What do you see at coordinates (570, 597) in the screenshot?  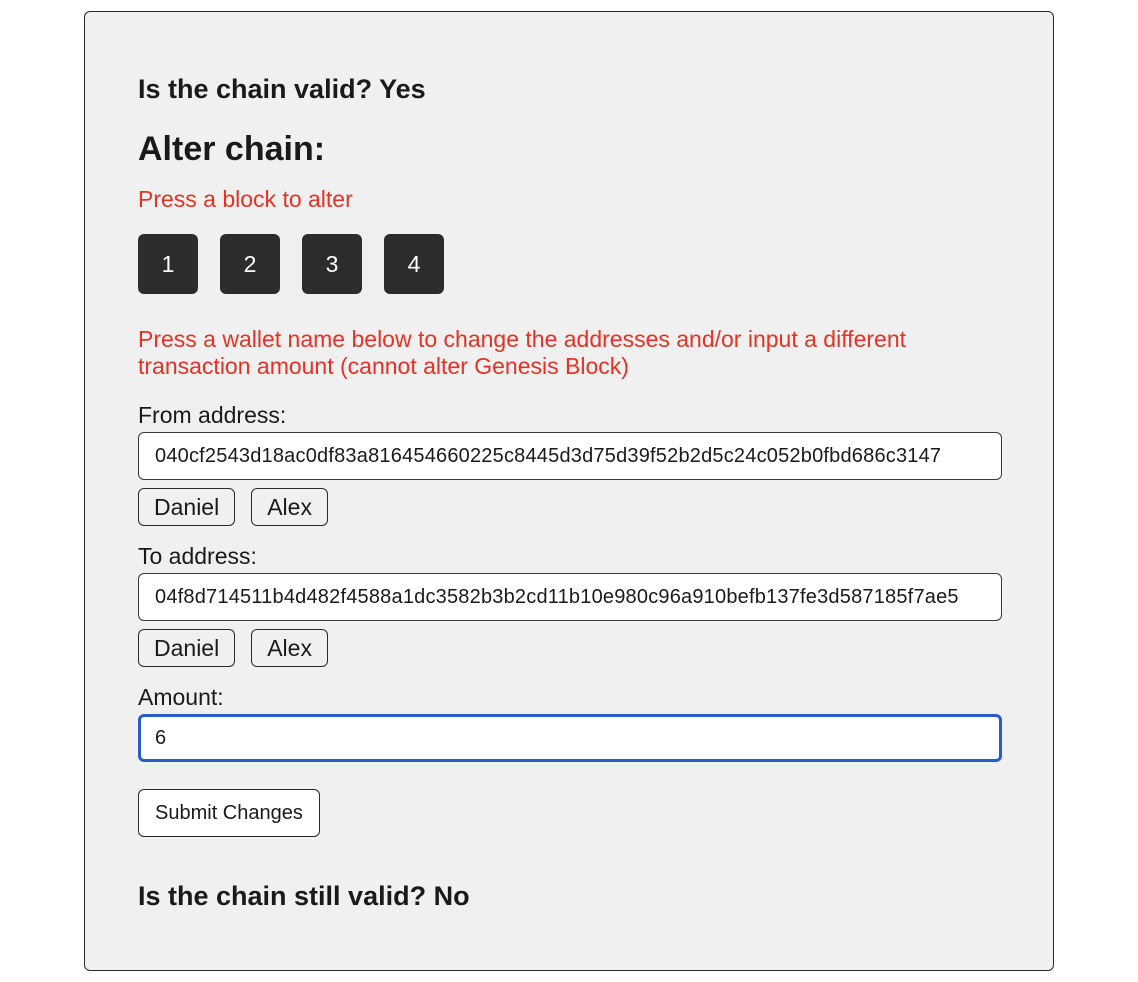 I see `to-address-input` at bounding box center [570, 597].